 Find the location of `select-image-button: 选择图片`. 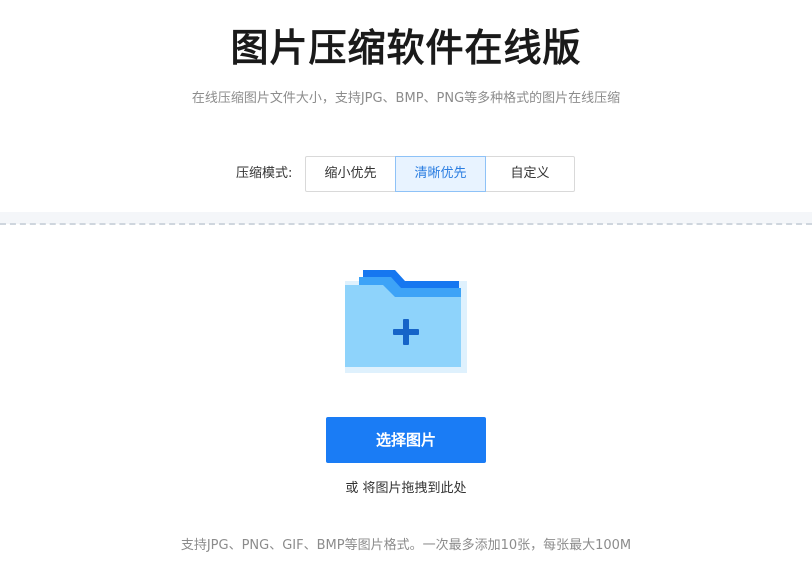

select-image-button: 选择图片 is located at coordinates (406, 440).